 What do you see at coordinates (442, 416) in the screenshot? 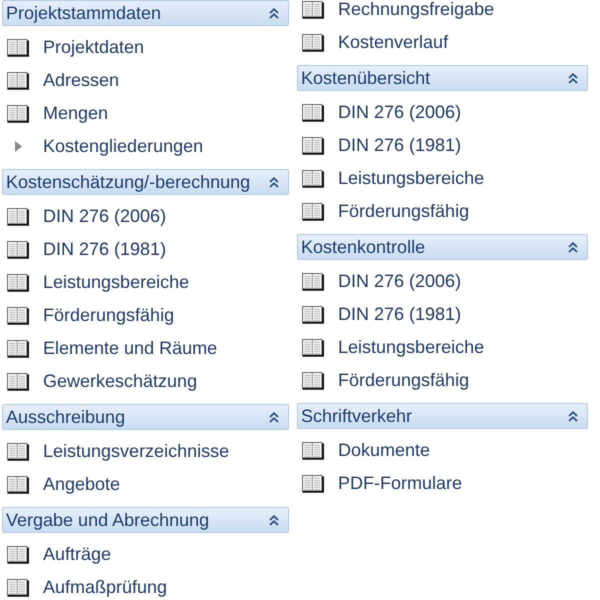
I see `section-header: Schriftverkehr` at bounding box center [442, 416].